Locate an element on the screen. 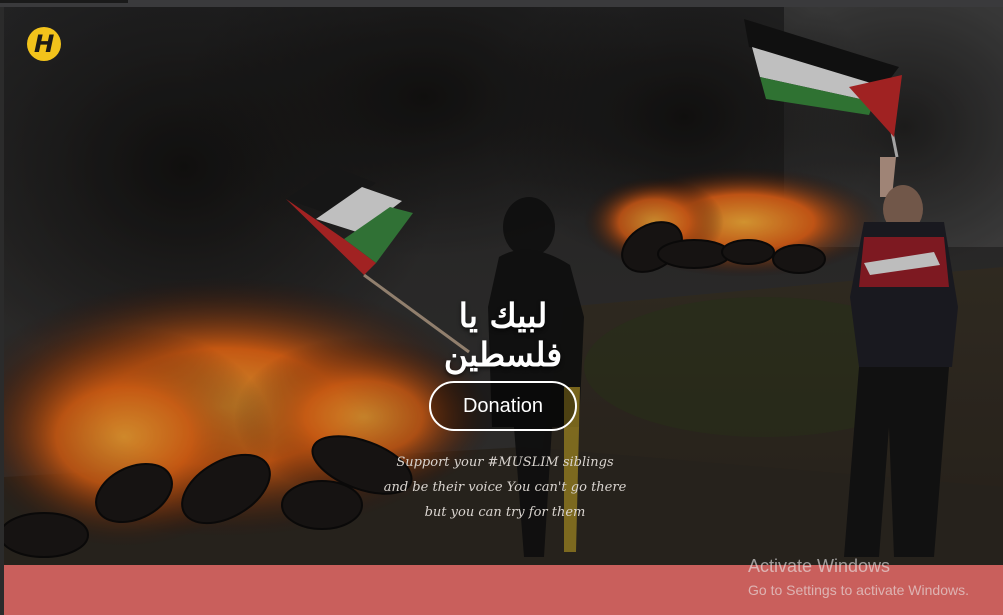 This screenshot has height=615, width=1003. site-logo: H is located at coordinates (44, 44).